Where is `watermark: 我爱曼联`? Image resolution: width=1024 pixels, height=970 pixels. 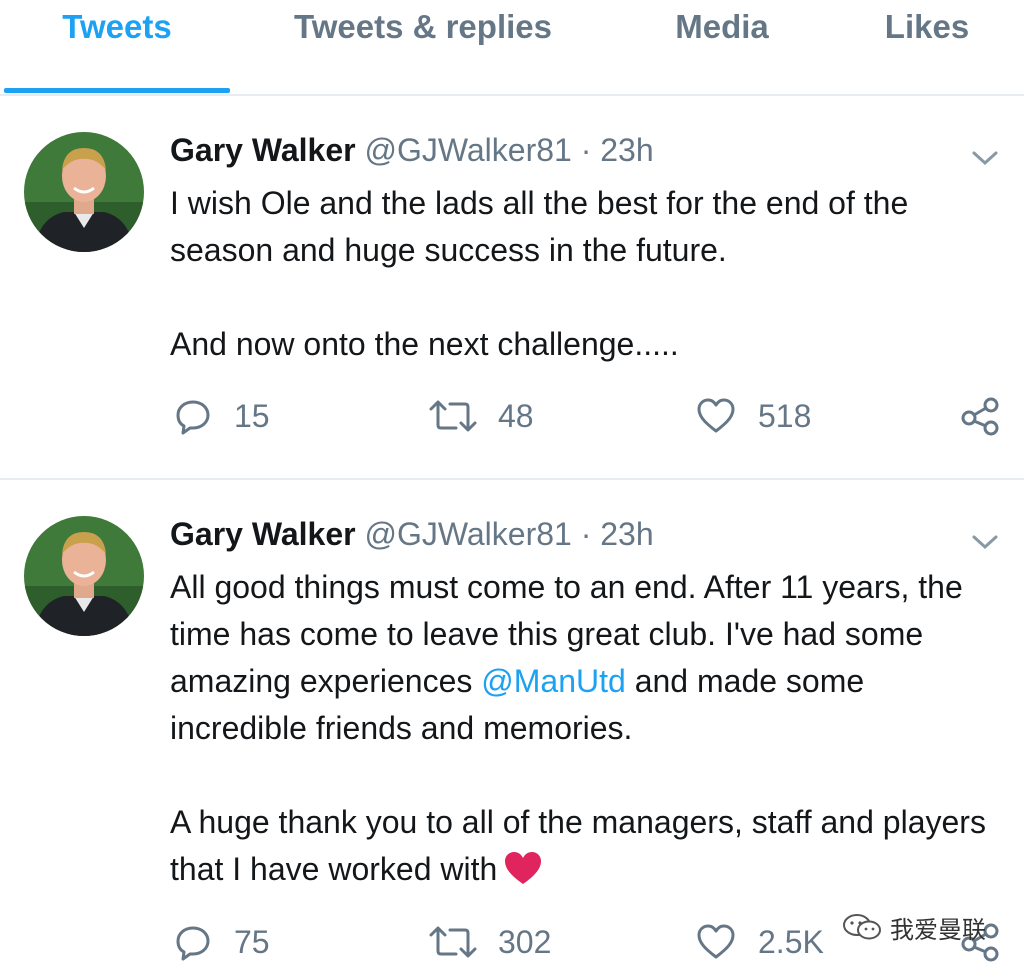 watermark: 我爱曼联 is located at coordinates (914, 928).